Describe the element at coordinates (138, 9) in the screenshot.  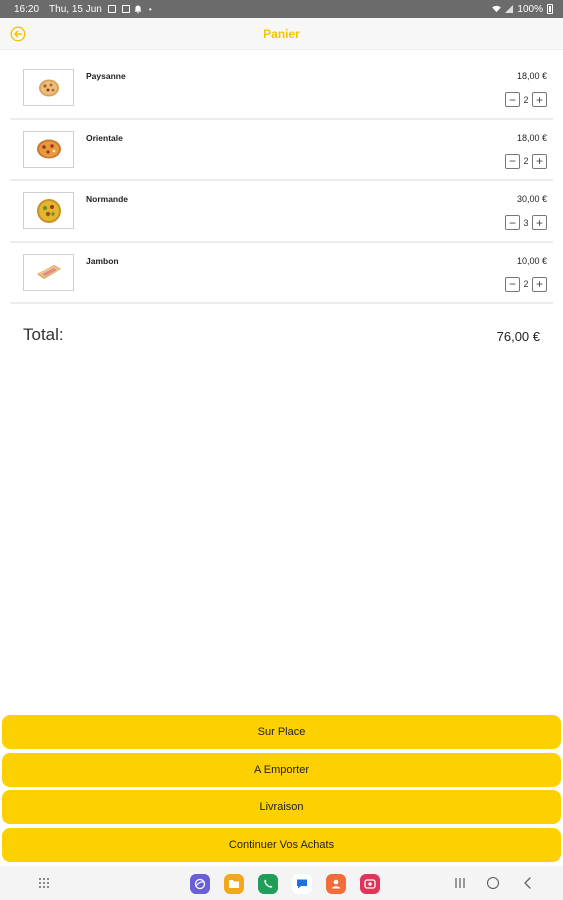
I see `bell-icon` at that location.